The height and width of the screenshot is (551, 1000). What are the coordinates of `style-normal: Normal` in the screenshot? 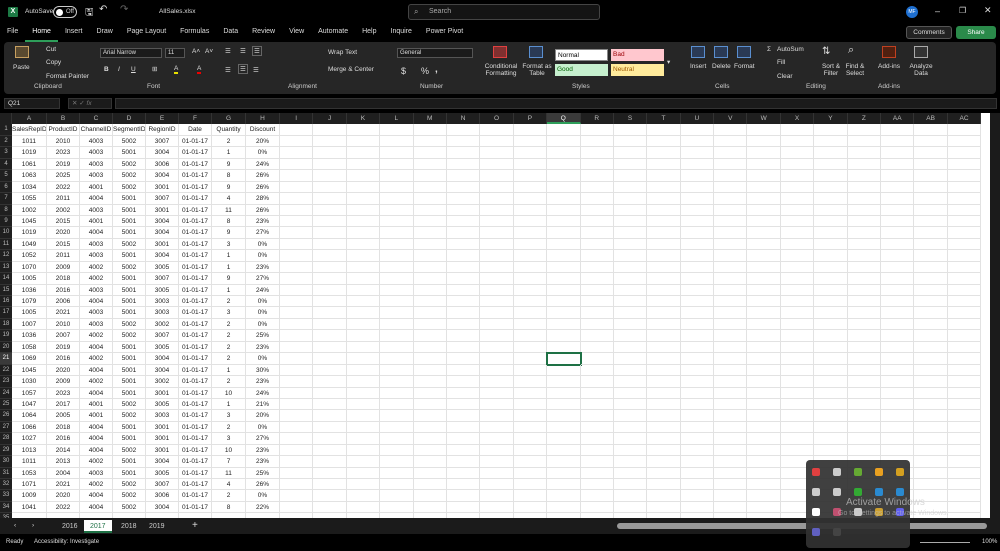 It's located at (581, 55).